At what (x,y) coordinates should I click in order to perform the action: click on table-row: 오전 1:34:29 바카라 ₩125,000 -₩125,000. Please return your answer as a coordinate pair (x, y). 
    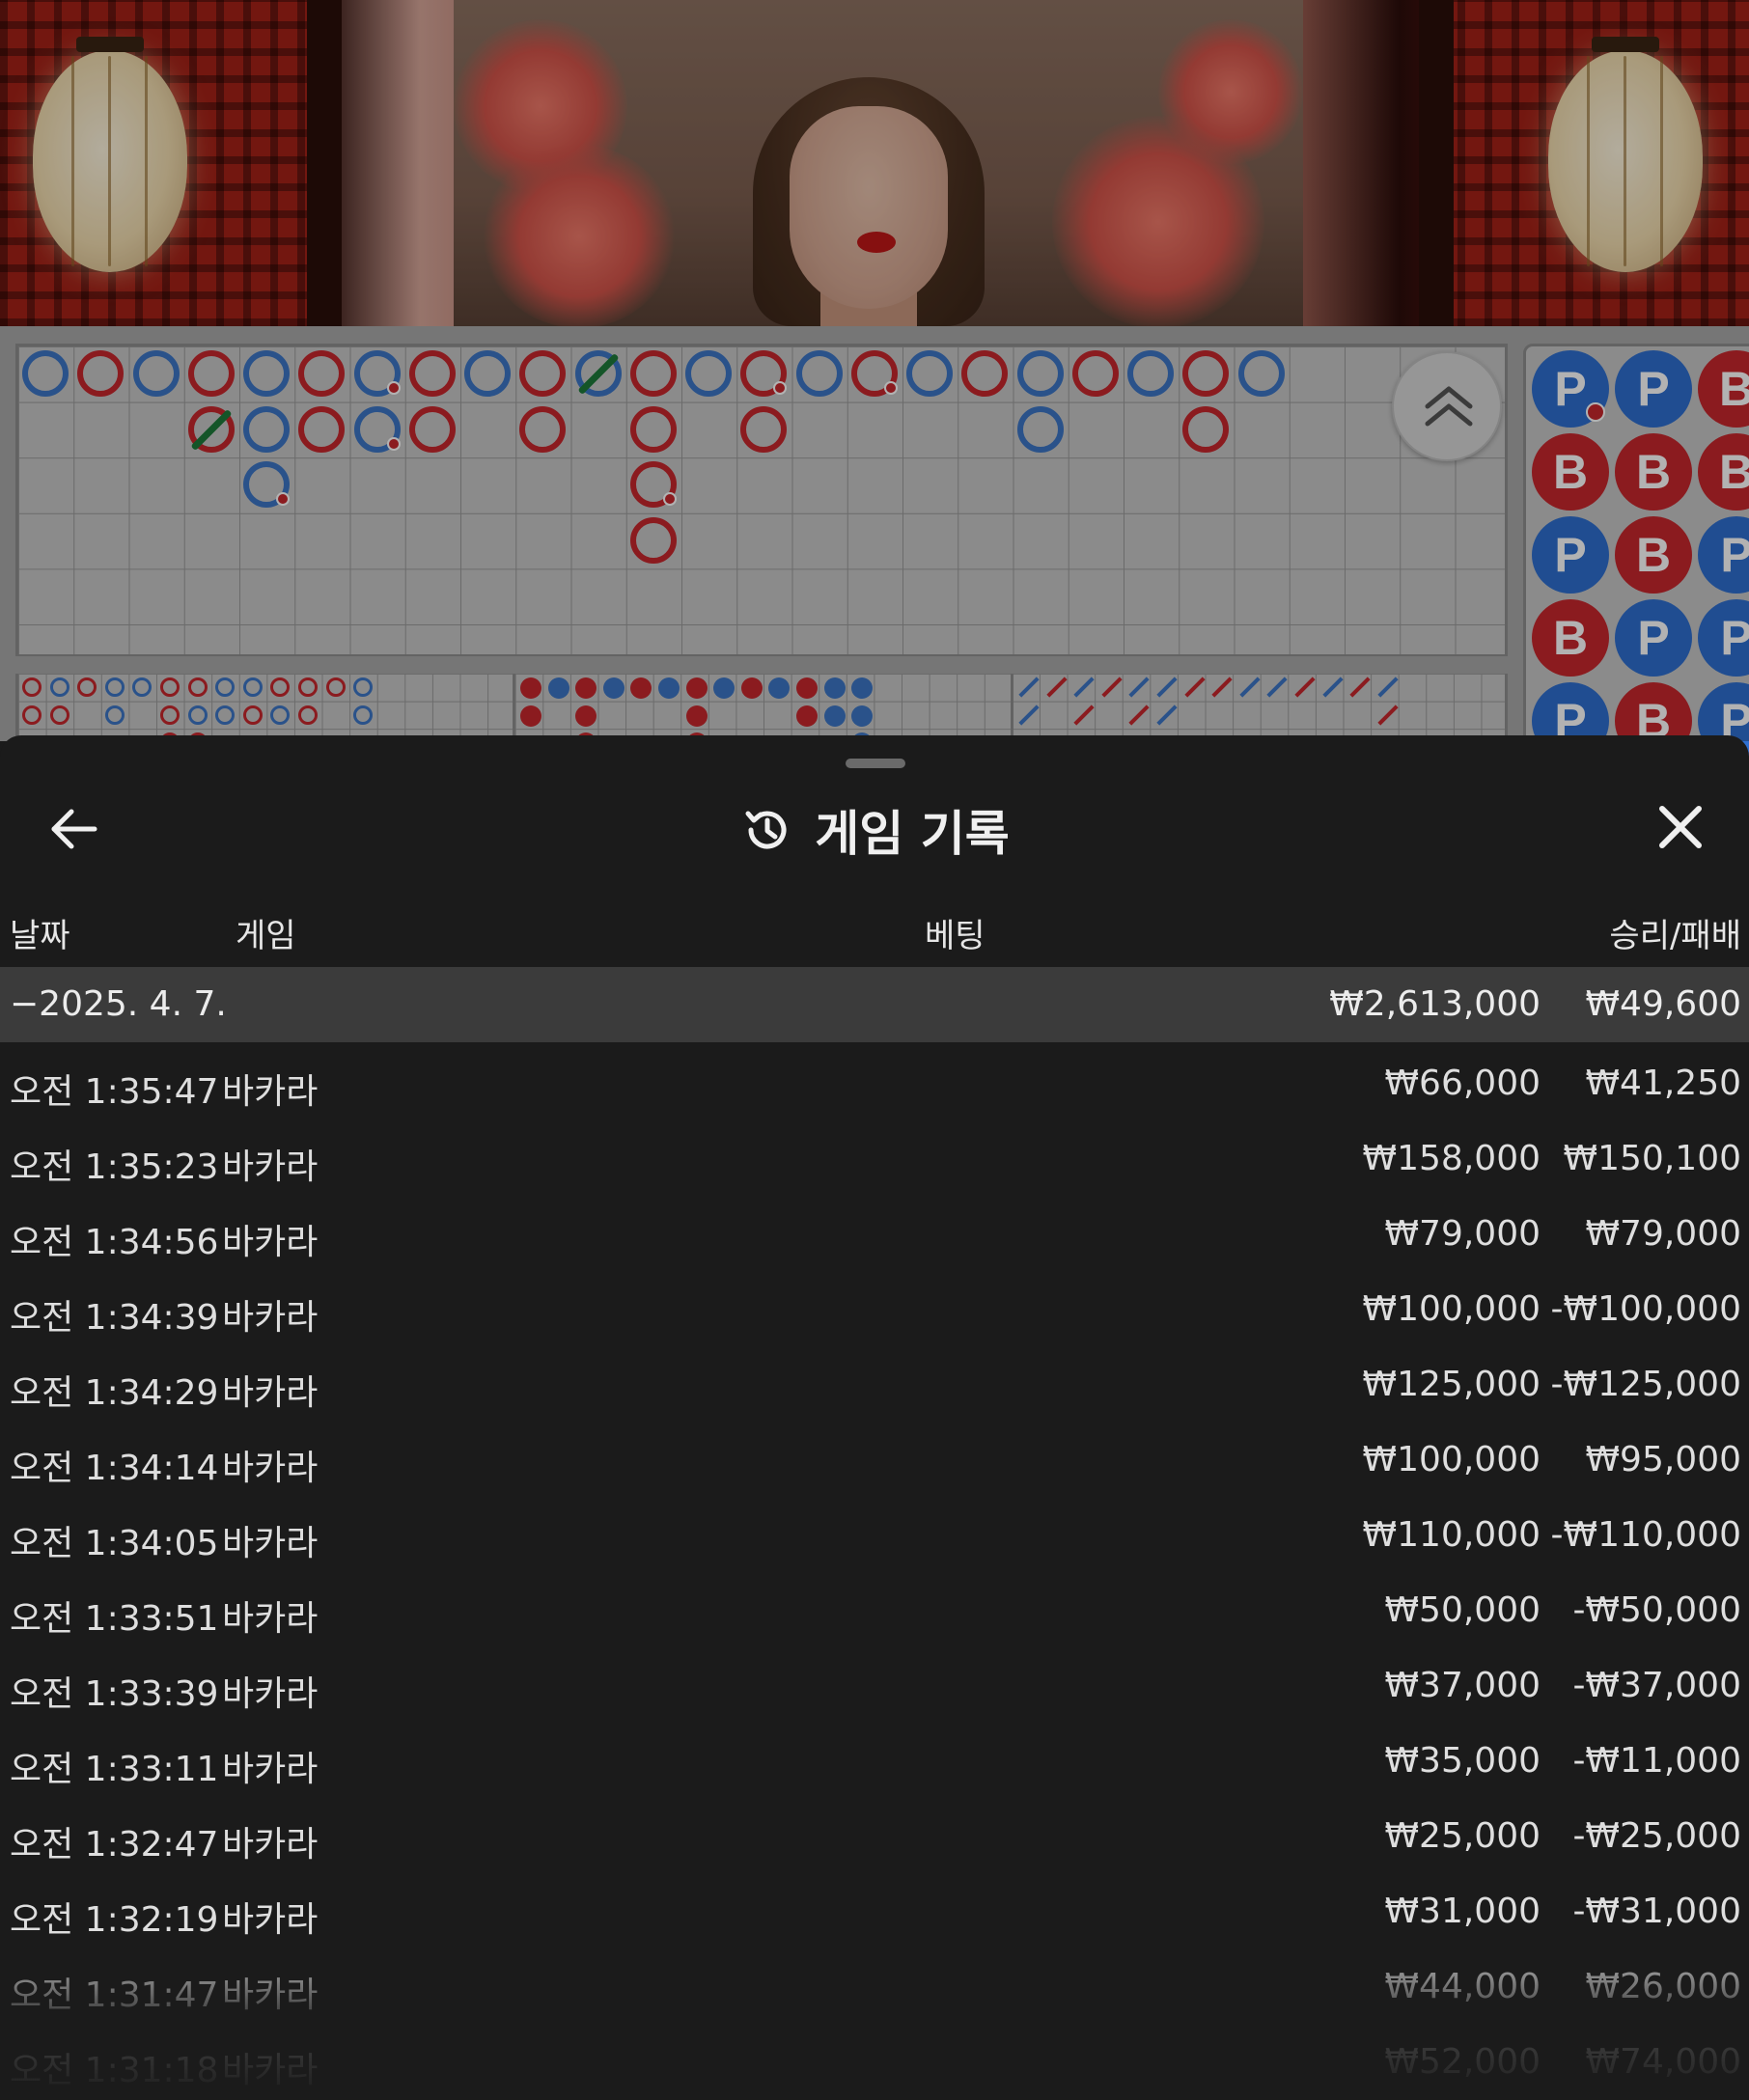
    Looking at the image, I should click on (875, 1386).